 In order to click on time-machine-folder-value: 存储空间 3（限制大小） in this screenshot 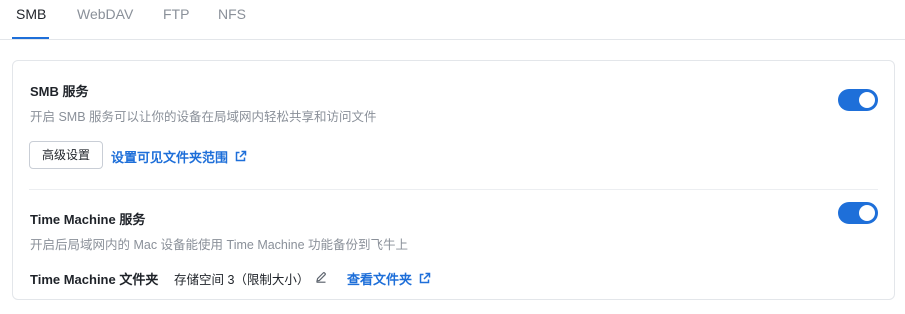, I will do `click(250, 278)`.